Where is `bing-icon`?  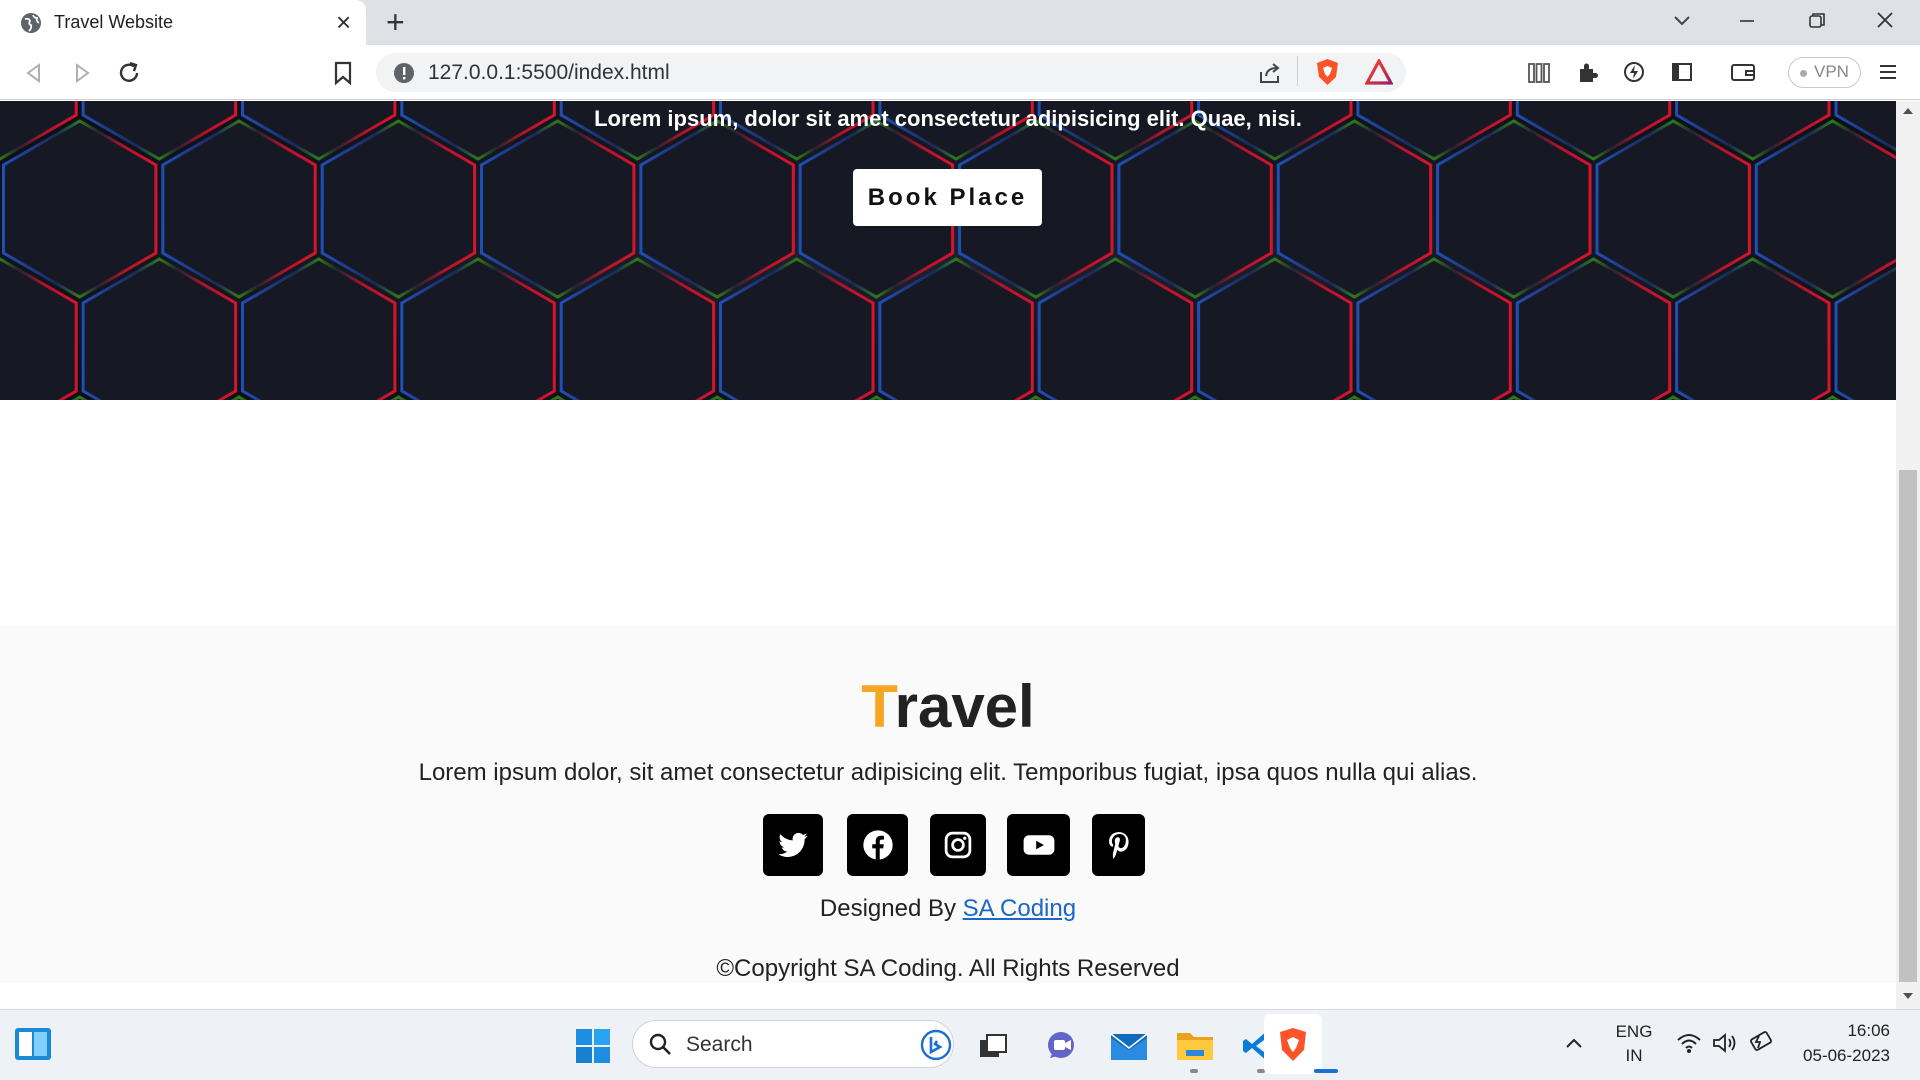 bing-icon is located at coordinates (936, 1045).